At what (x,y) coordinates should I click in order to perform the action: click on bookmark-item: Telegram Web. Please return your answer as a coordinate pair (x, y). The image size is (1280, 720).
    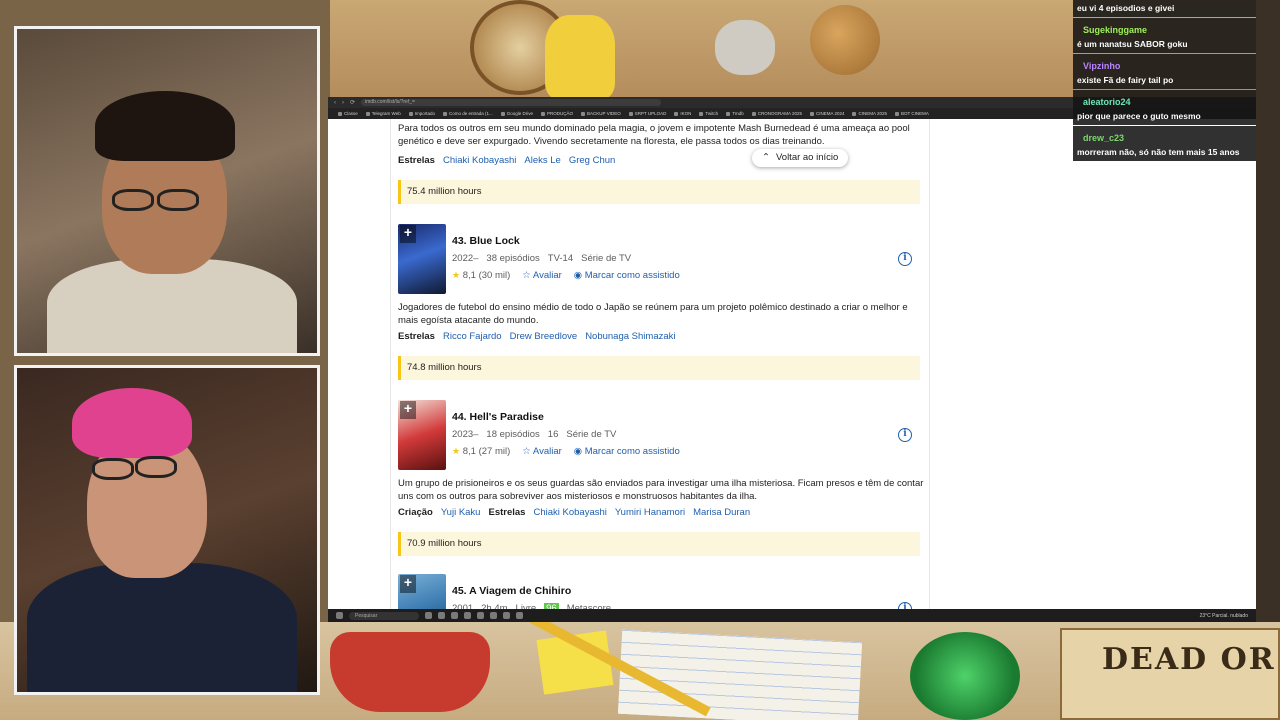
    Looking at the image, I should click on (383, 113).